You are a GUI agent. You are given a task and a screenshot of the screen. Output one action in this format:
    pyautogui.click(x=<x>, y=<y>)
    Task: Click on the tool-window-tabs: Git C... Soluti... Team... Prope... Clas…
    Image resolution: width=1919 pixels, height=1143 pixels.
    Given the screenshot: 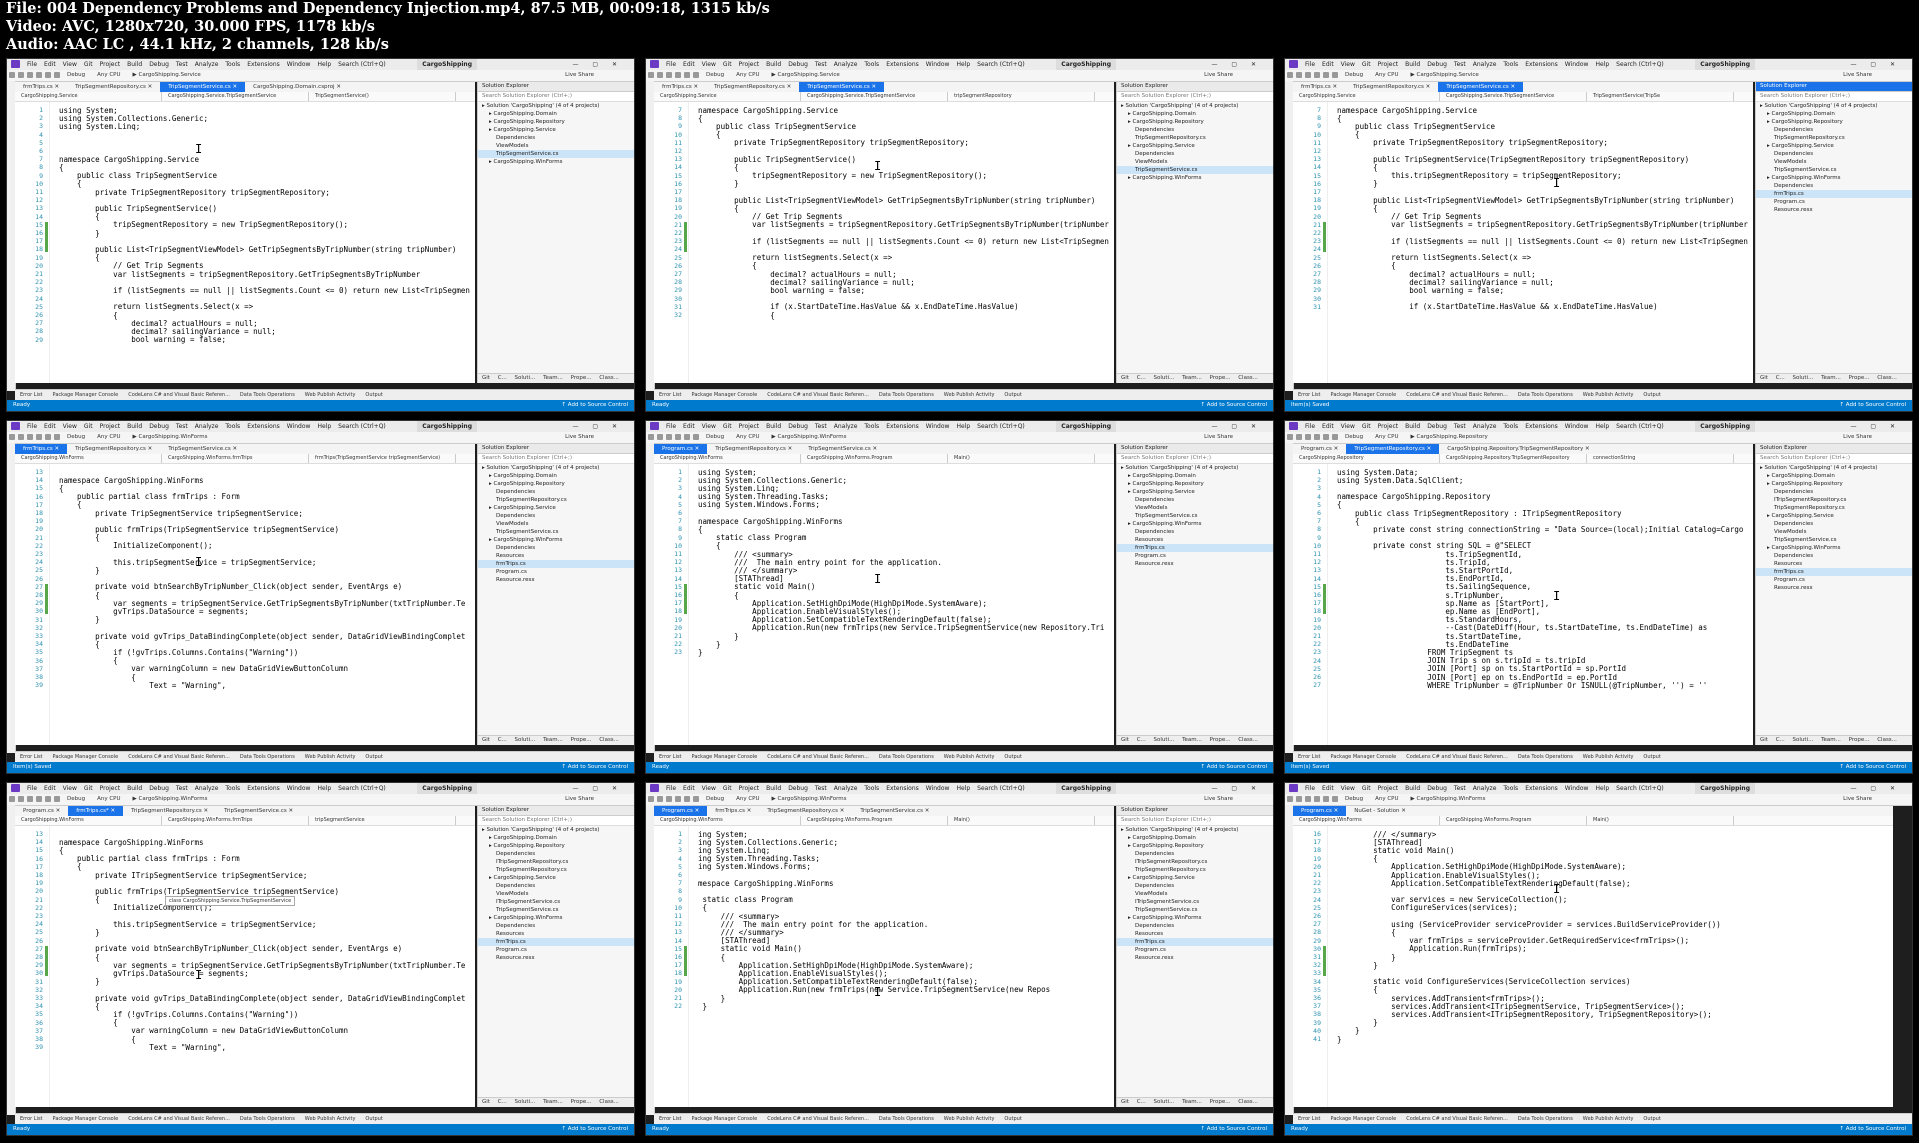 What is the action you would take?
    pyautogui.click(x=1195, y=1102)
    